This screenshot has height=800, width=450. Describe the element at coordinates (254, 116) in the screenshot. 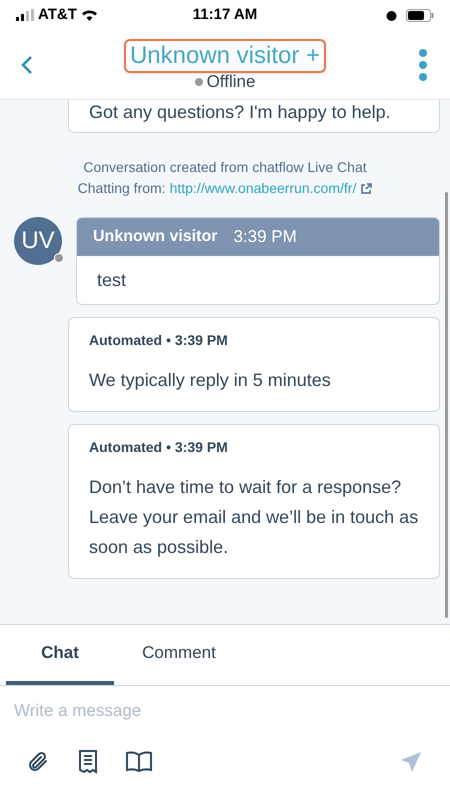

I see `message-card: Got any questions? I'm happy to help.` at that location.